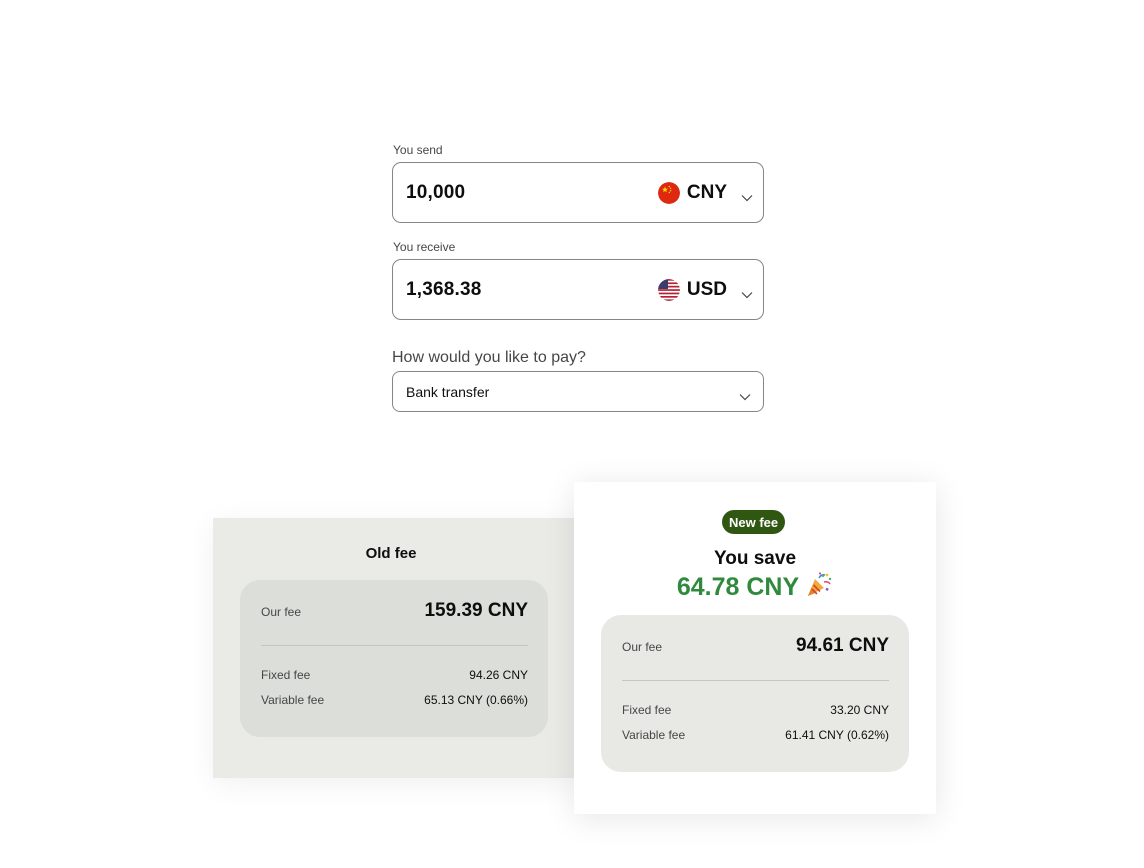  I want to click on new-our-fee-value: 94.61 CNY, so click(842, 645).